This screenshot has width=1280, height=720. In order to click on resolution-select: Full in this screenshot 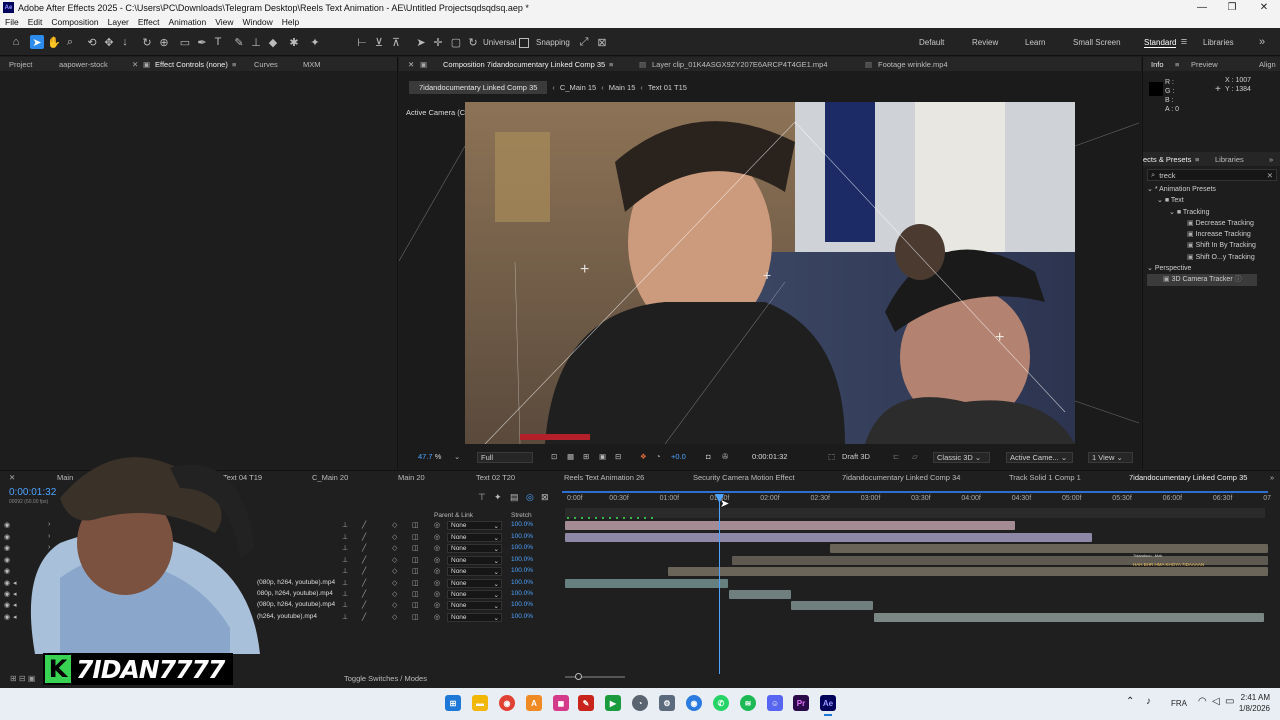, I will do `click(505, 457)`.